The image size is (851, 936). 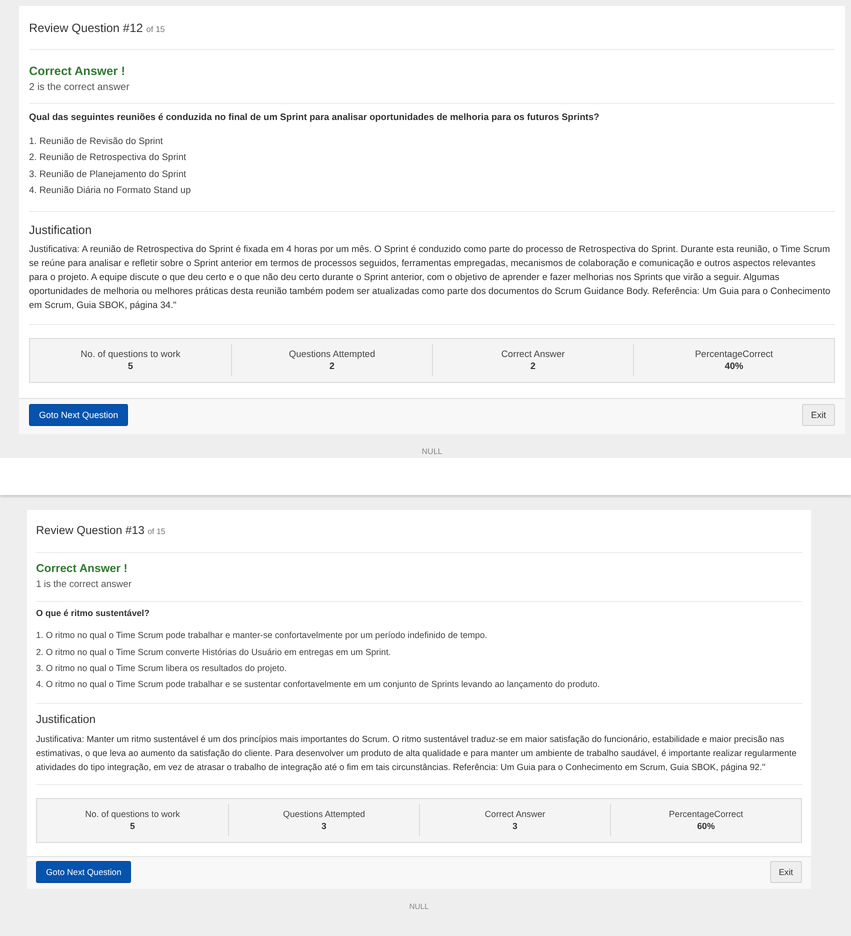 What do you see at coordinates (432, 190) in the screenshot?
I see `answer-option: 4. Reunião Diária no Formato Stand up` at bounding box center [432, 190].